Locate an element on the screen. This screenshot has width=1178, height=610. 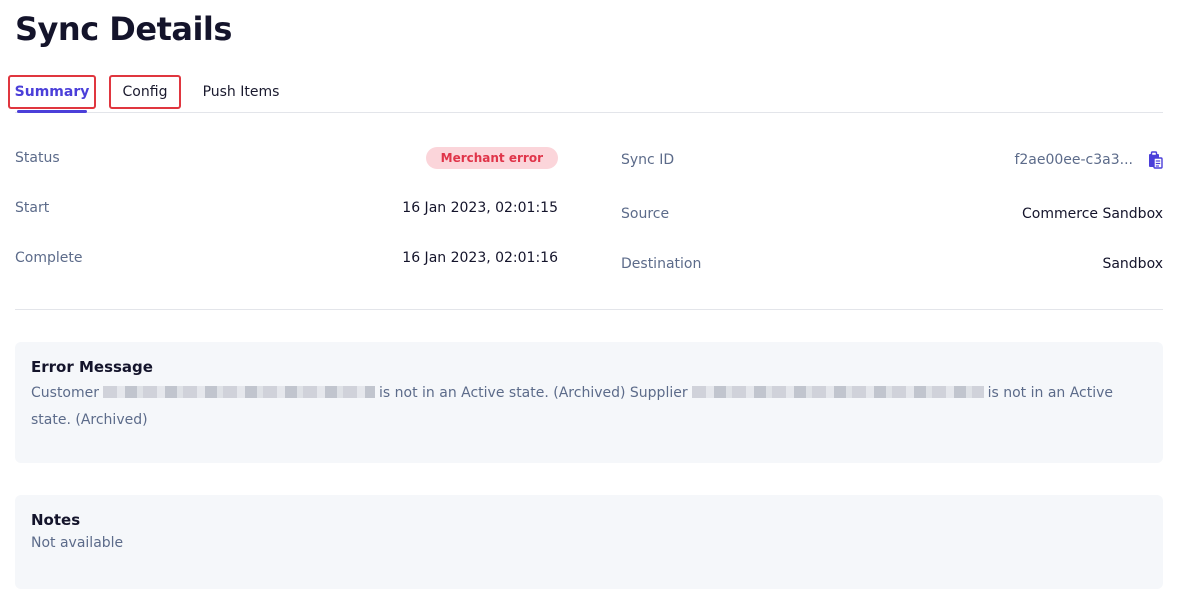
redacted-customer-name is located at coordinates (239, 392).